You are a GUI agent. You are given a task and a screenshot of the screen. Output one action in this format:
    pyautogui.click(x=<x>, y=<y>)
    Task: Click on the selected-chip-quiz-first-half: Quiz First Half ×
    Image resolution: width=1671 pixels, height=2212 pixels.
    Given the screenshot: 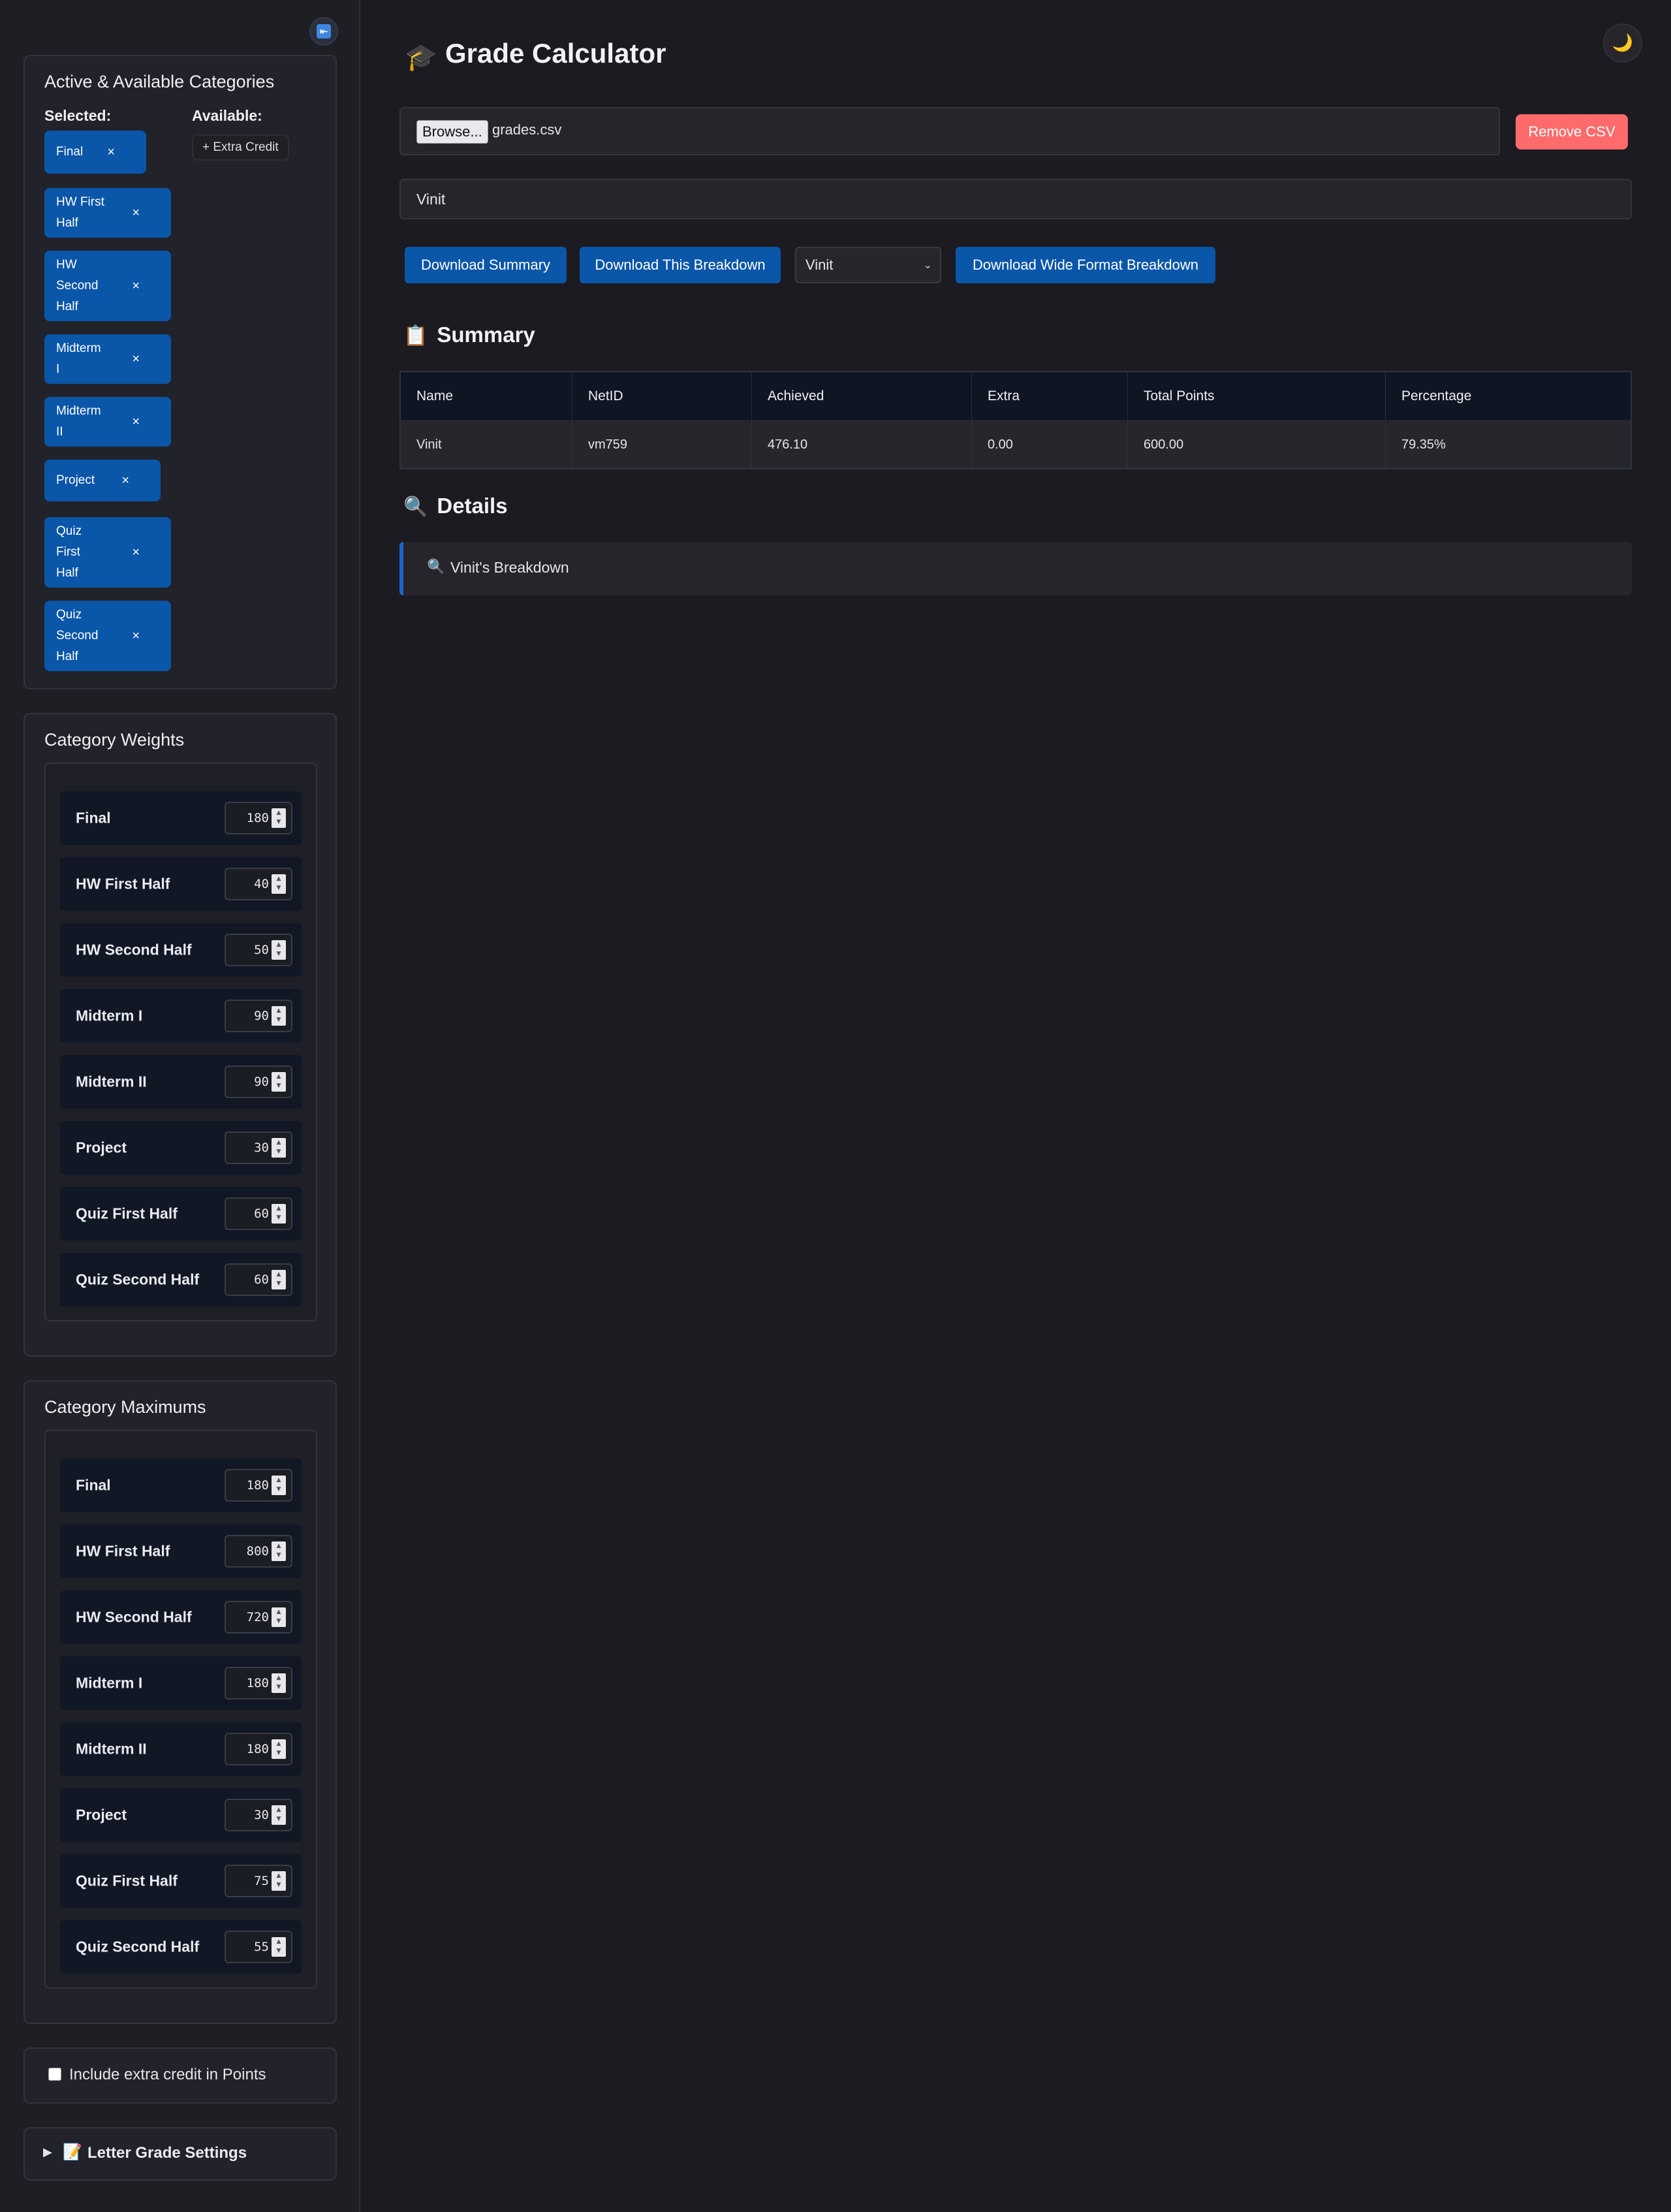 What is the action you would take?
    pyautogui.click(x=107, y=552)
    